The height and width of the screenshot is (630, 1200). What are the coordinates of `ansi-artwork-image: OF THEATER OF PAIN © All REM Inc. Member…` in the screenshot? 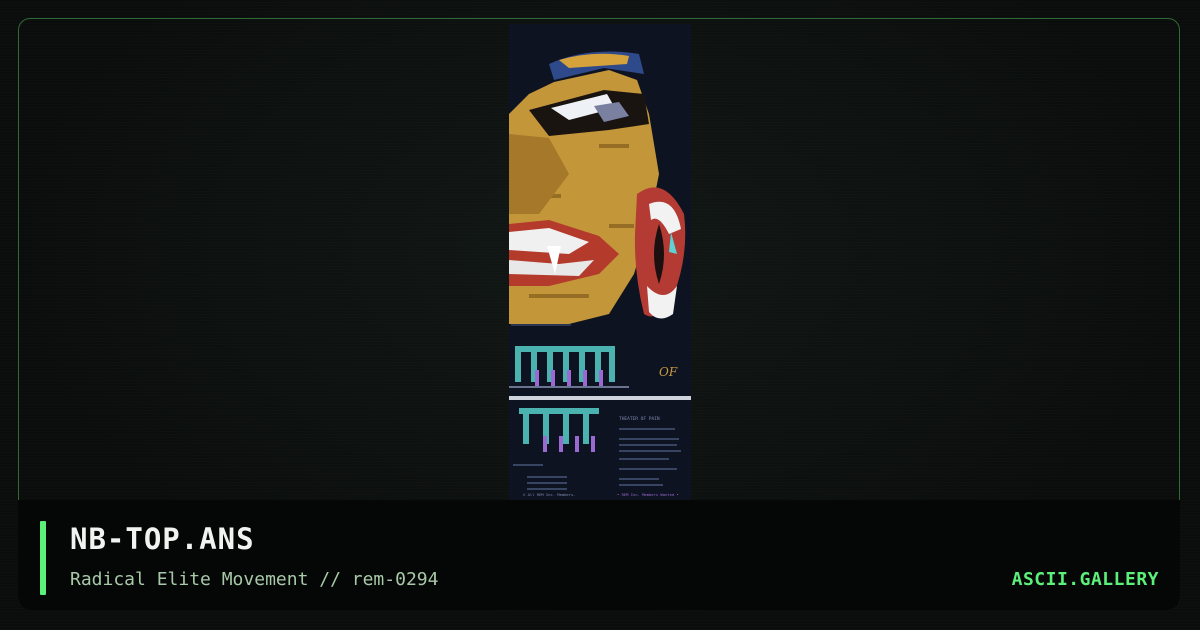 It's located at (600, 262).